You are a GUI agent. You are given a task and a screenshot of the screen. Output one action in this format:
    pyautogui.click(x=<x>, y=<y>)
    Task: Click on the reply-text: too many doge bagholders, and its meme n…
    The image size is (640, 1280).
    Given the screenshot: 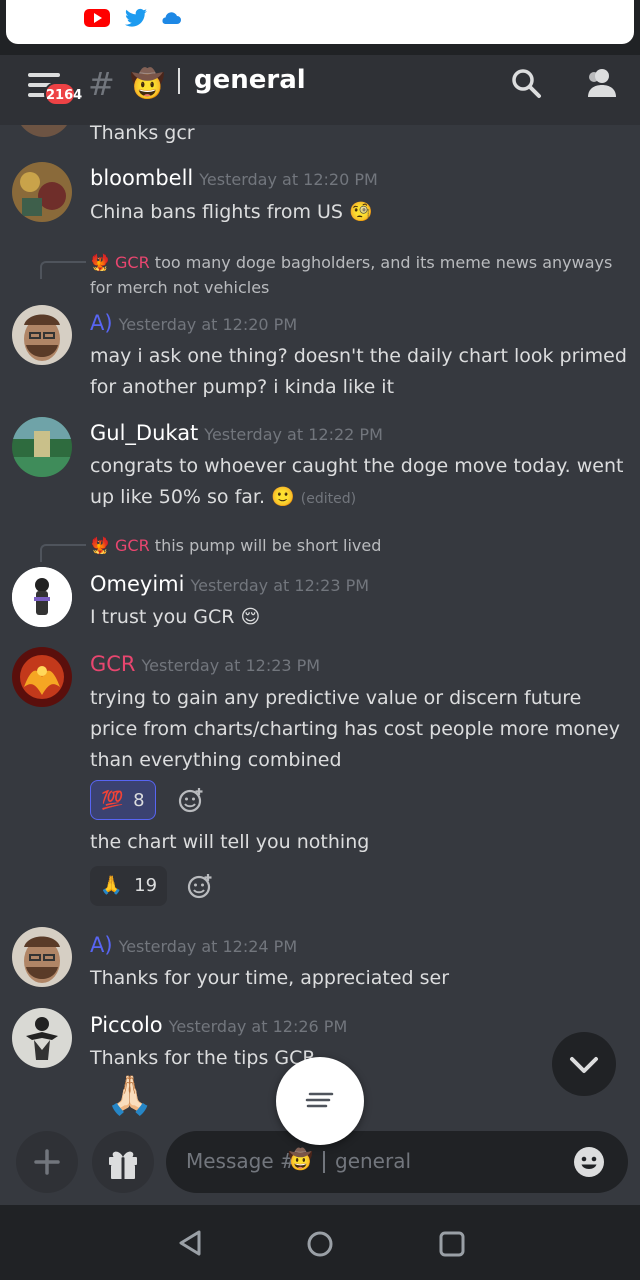 What is the action you would take?
    pyautogui.click(x=351, y=275)
    